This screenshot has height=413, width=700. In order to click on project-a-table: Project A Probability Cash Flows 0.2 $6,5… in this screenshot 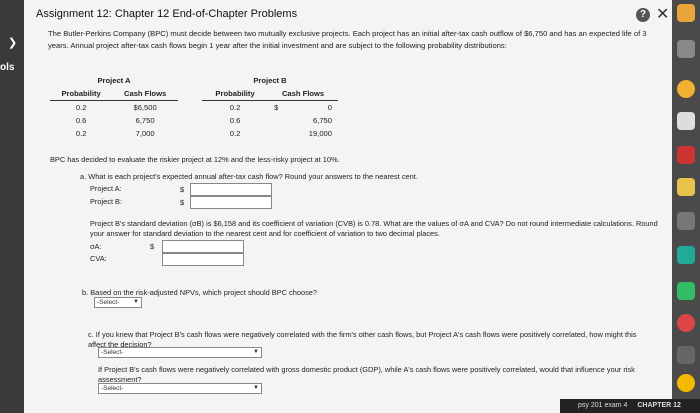, I will do `click(114, 107)`.